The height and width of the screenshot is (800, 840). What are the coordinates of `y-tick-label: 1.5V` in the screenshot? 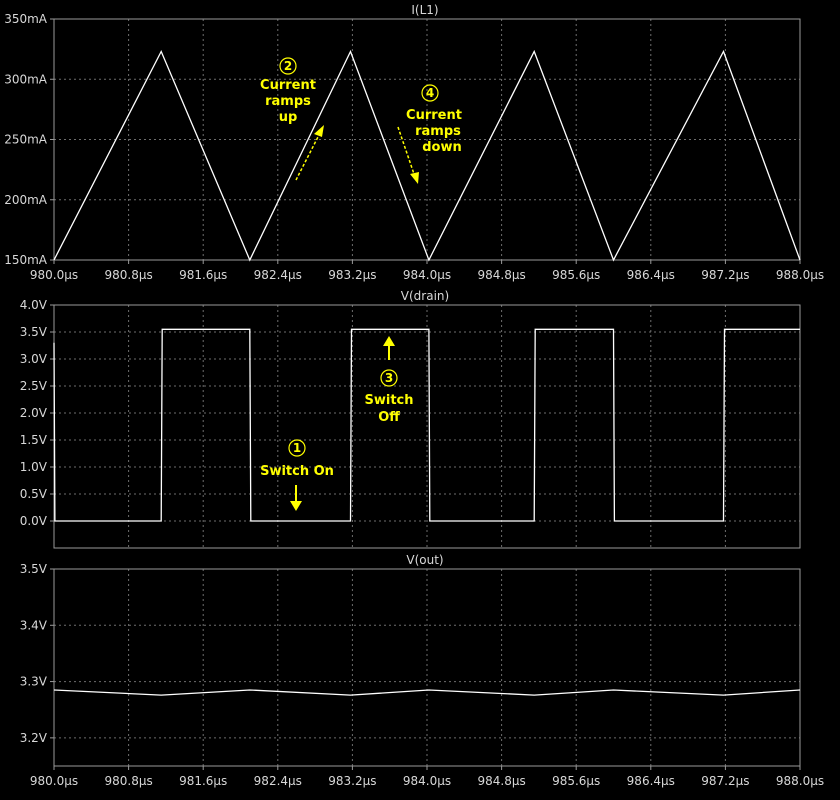 It's located at (34, 440).